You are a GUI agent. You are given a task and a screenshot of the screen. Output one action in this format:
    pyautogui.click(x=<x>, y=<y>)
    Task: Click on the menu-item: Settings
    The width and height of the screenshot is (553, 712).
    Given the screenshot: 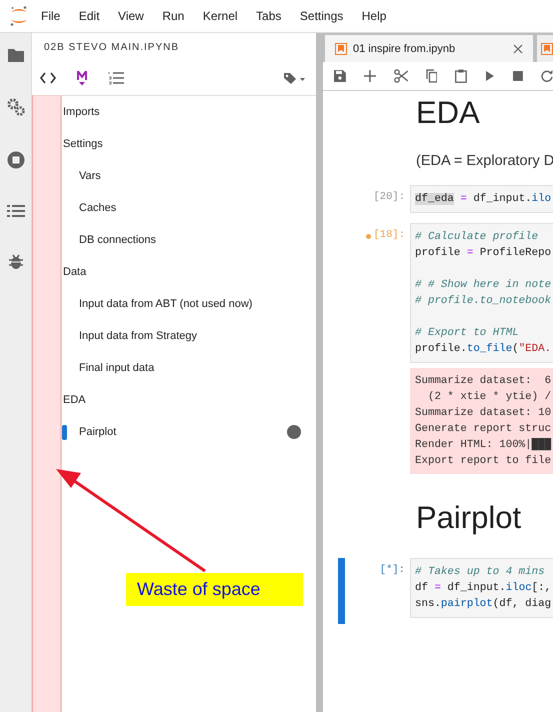 What is the action you would take?
    pyautogui.click(x=322, y=16)
    